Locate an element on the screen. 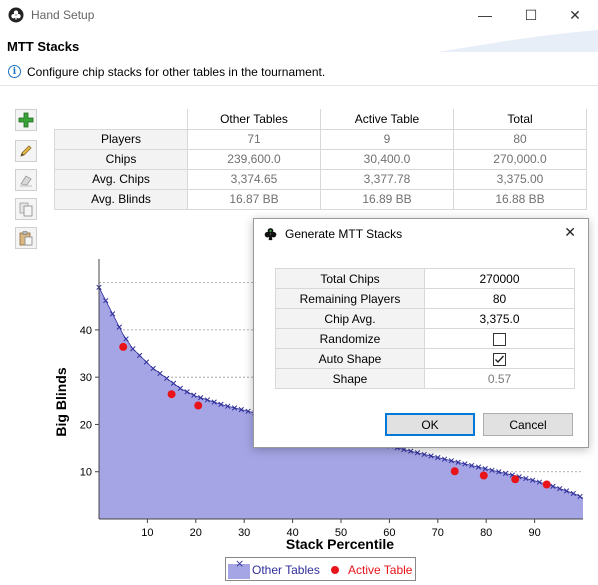 This screenshot has width=598, height=585. field-row: Total Chips 270000 is located at coordinates (425, 278).